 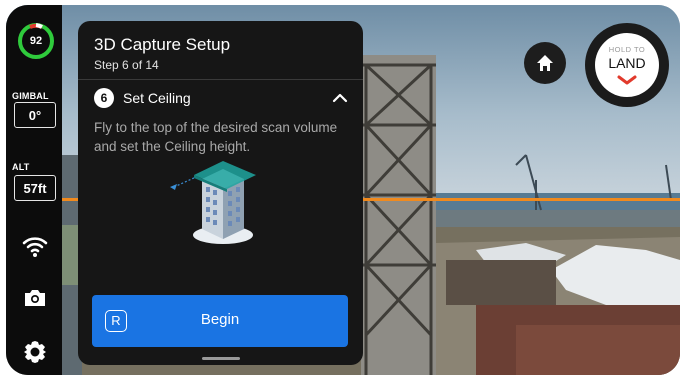 I want to click on alt-value: 57ft, so click(x=35, y=188).